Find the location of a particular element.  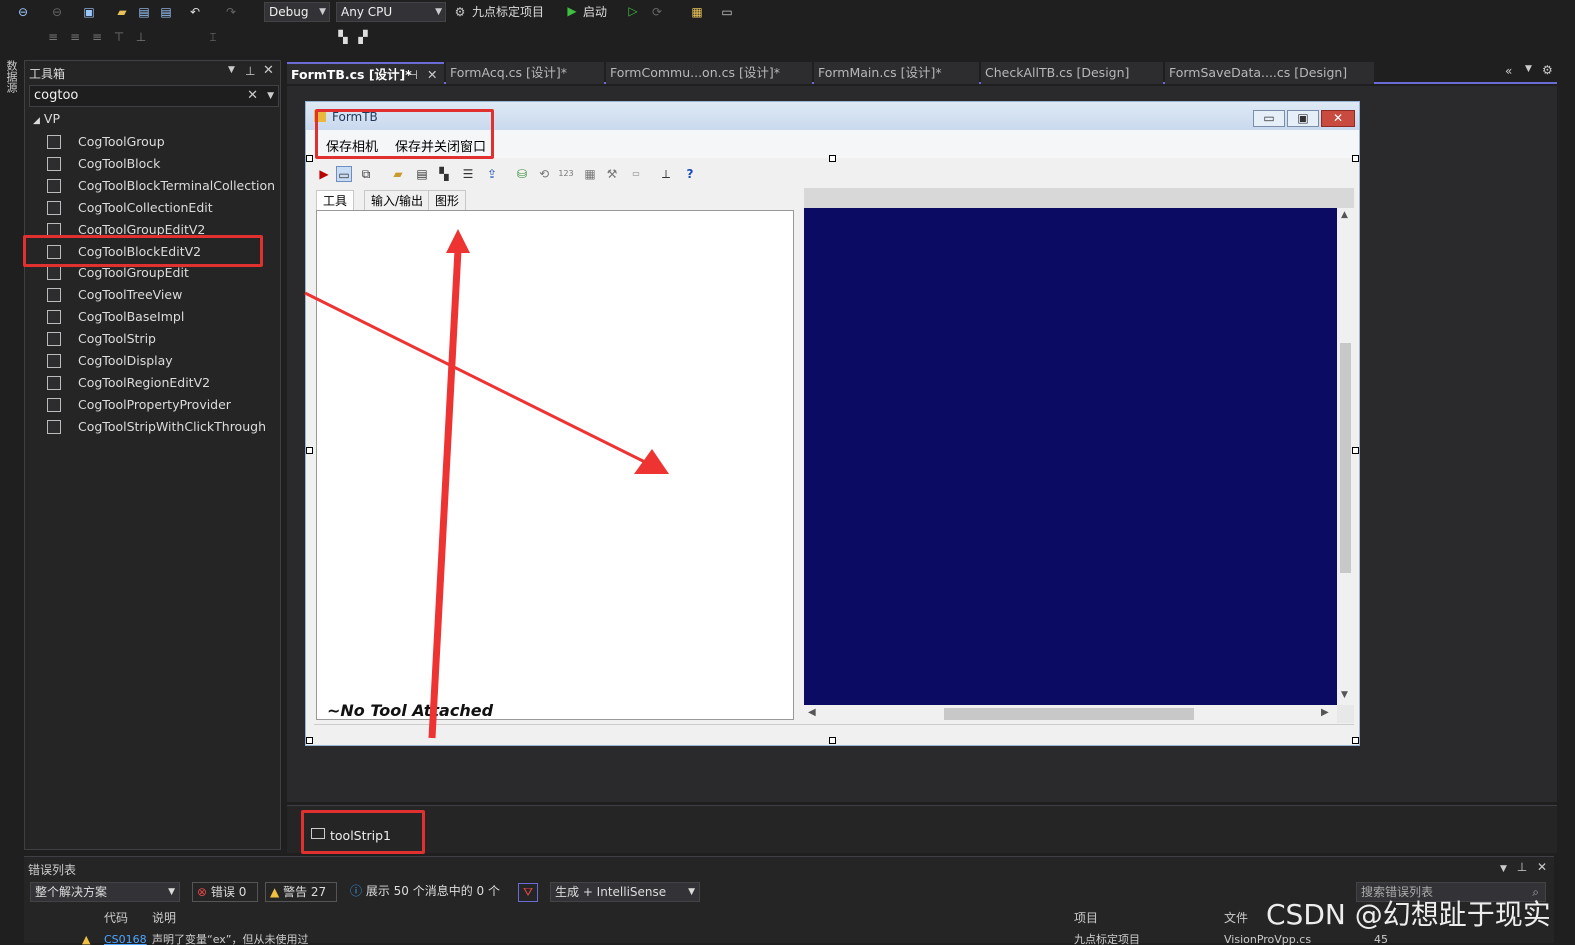

highlight-toolstrip is located at coordinates (363, 832).